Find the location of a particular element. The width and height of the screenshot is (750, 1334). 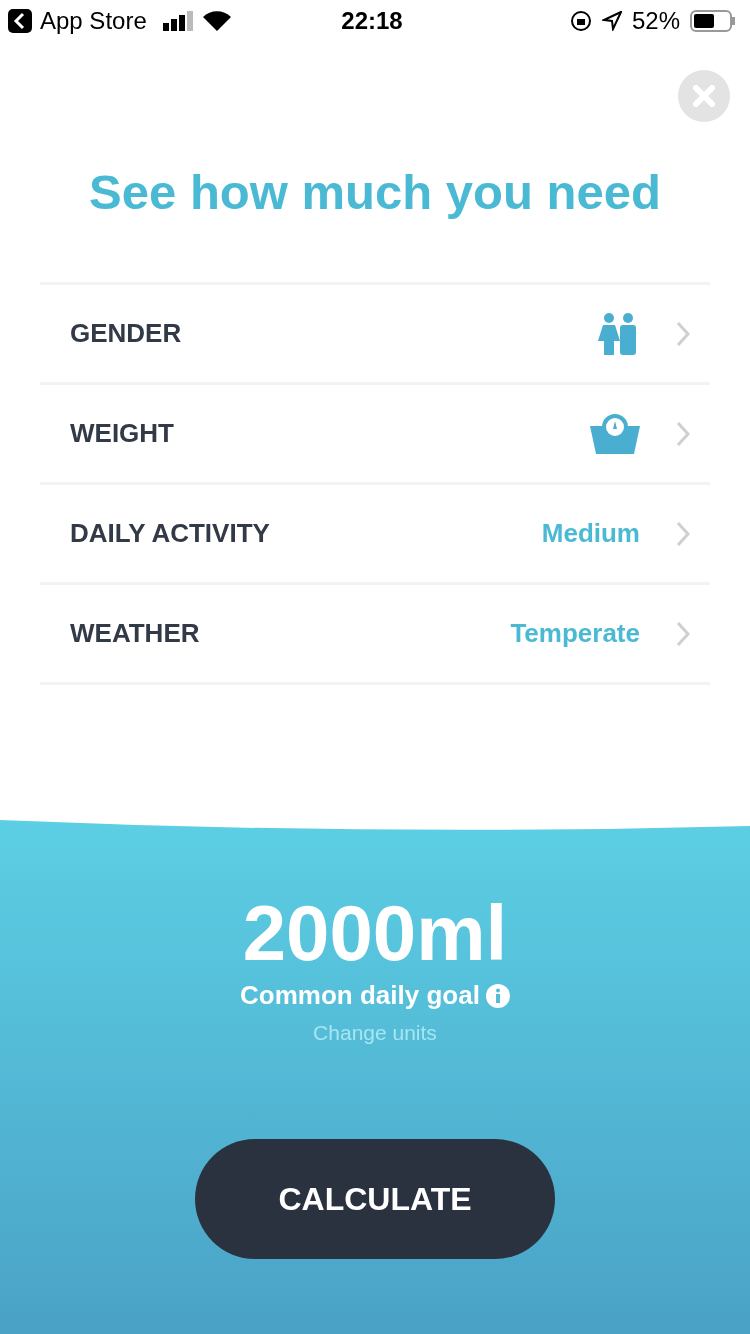

rotation-lock-icon is located at coordinates (580, 21).